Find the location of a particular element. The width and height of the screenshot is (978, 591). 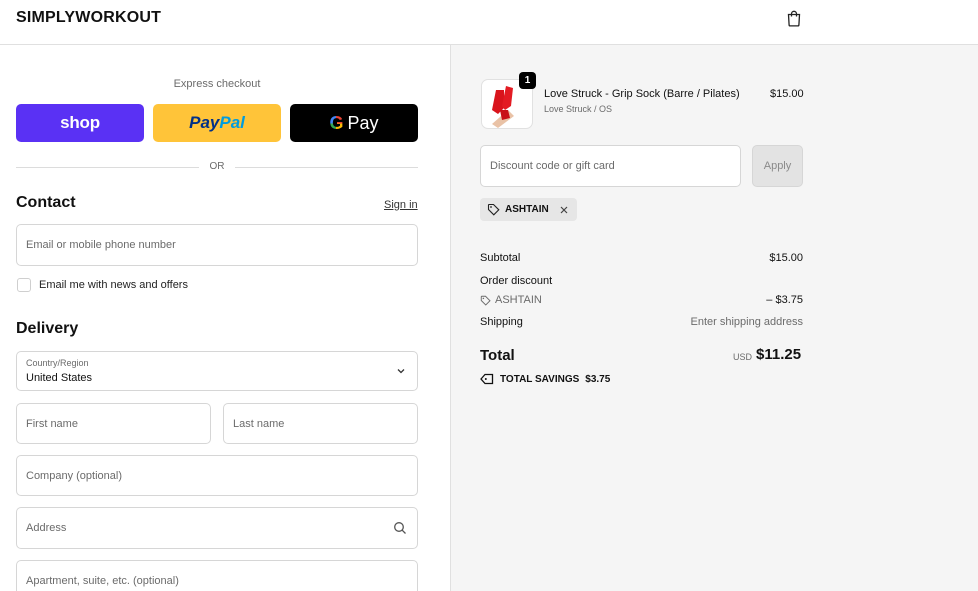

subtotal-value: $15.00 is located at coordinates (786, 258).